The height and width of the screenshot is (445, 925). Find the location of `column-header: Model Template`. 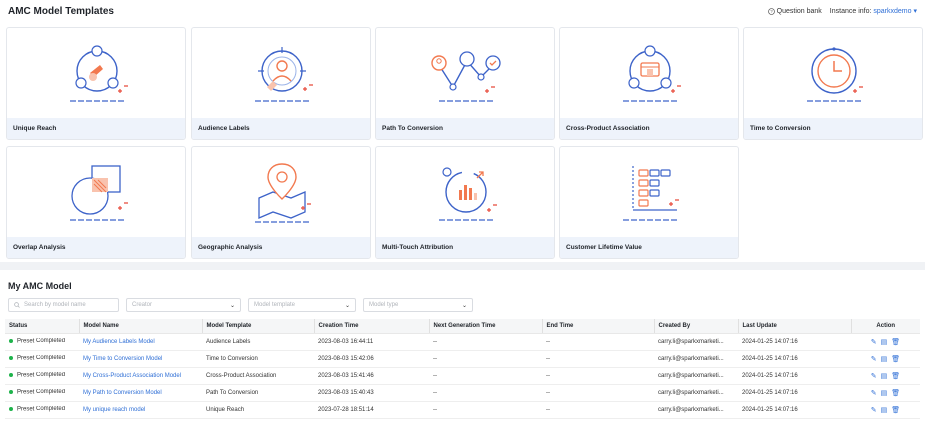

column-header: Model Template is located at coordinates (257, 326).